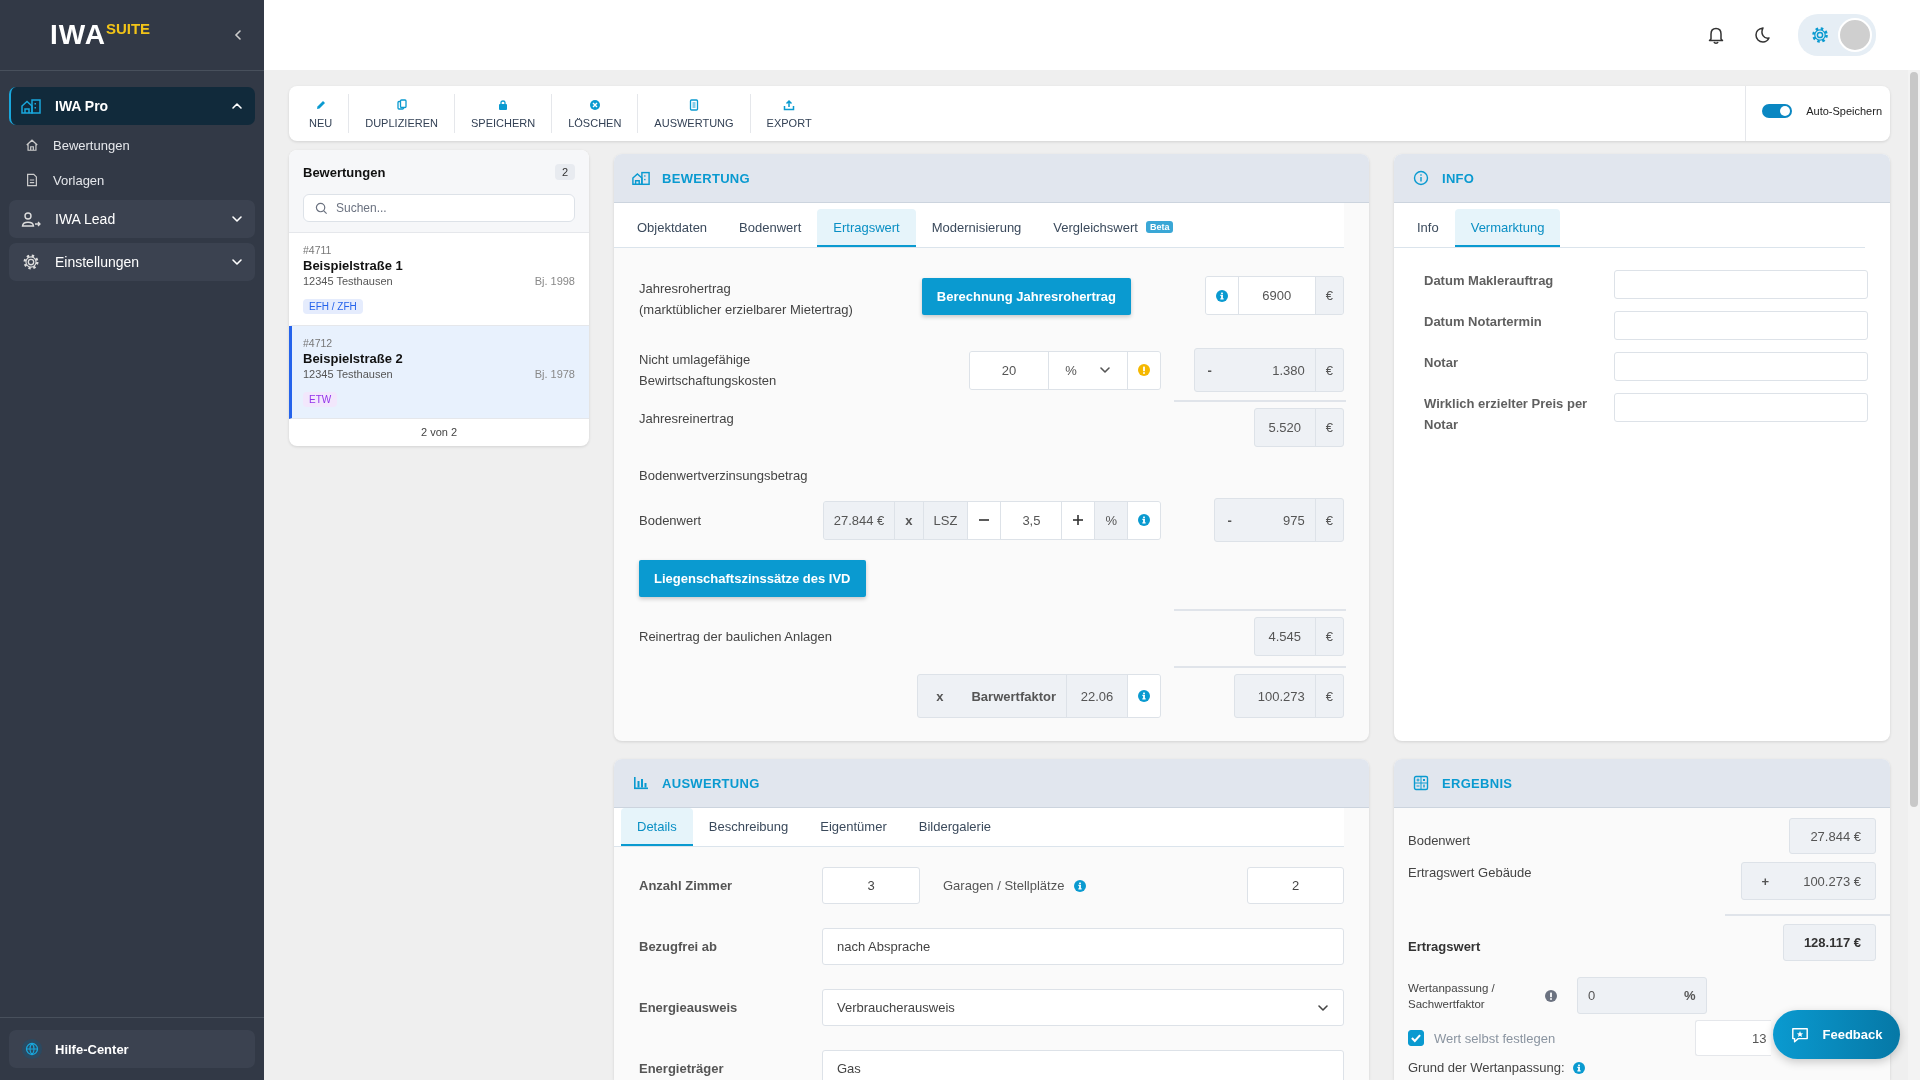  What do you see at coordinates (689, 1007) in the screenshot?
I see `field-label: Energieausweis` at bounding box center [689, 1007].